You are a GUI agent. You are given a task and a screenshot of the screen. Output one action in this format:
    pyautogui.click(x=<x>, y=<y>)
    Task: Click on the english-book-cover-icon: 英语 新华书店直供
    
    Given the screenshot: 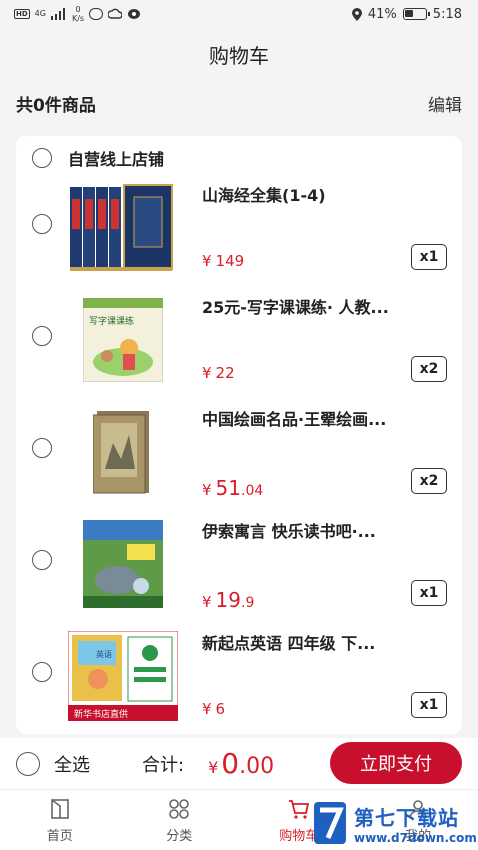 What is the action you would take?
    pyautogui.click(x=123, y=676)
    